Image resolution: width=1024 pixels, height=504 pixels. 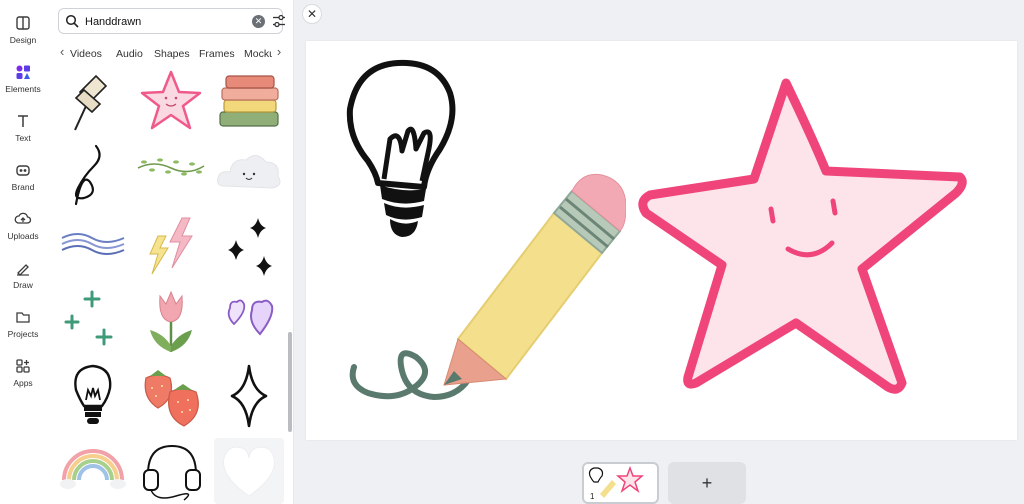 I want to click on rail-uploads: Uploads, so click(x=23, y=226).